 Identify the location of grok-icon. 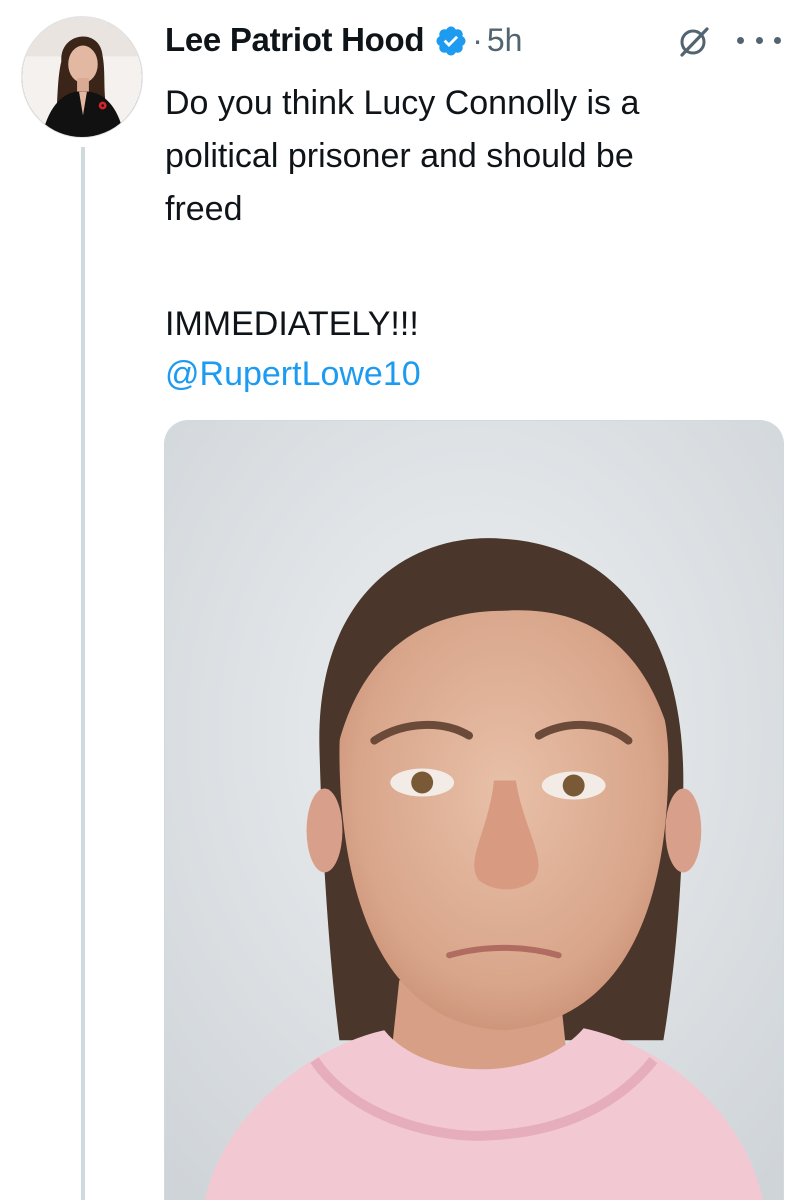
(694, 42).